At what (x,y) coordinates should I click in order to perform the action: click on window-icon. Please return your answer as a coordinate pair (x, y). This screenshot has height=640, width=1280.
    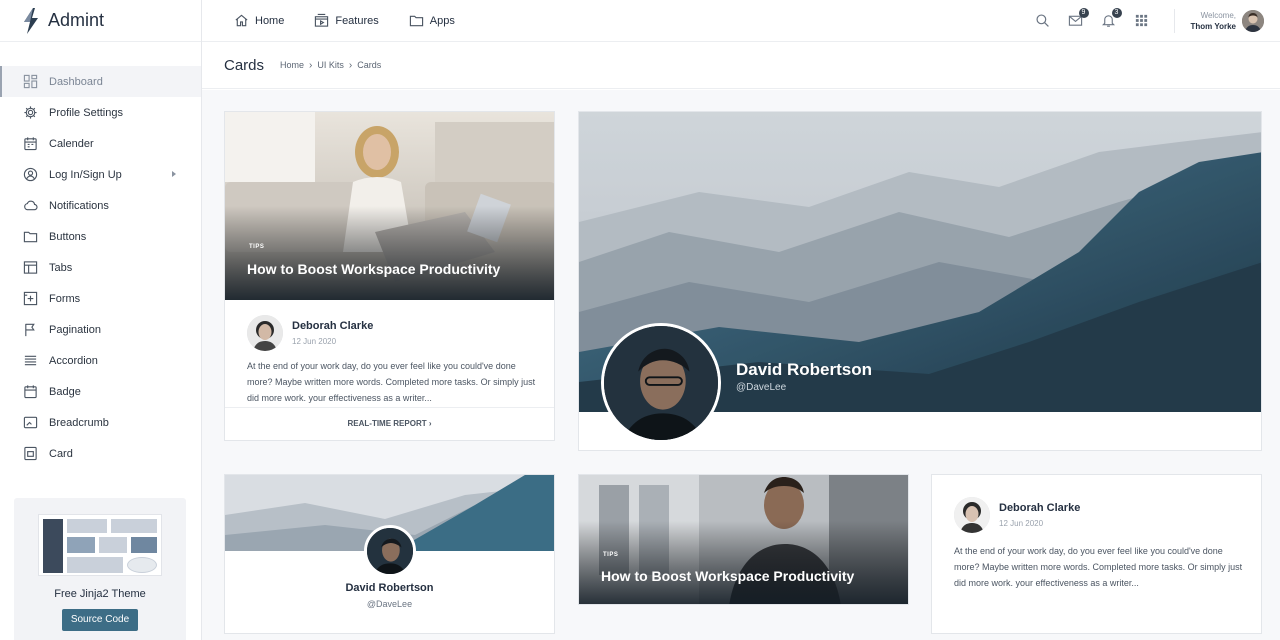
    Looking at the image, I should click on (30, 422).